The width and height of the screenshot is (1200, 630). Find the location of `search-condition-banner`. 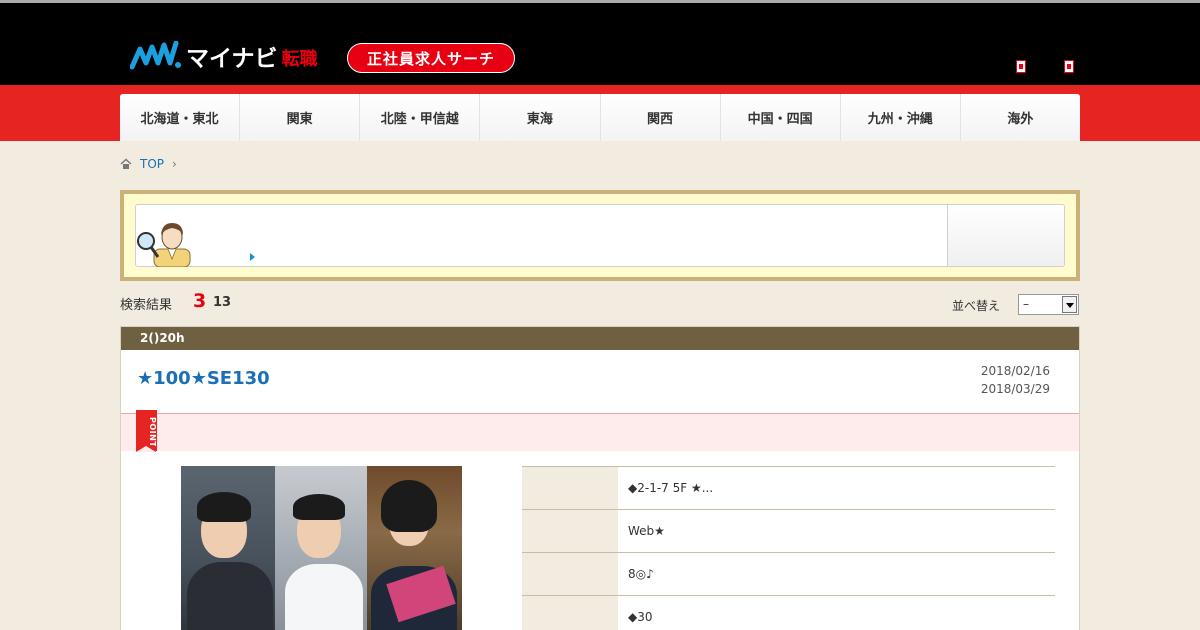

search-condition-banner is located at coordinates (600, 235).